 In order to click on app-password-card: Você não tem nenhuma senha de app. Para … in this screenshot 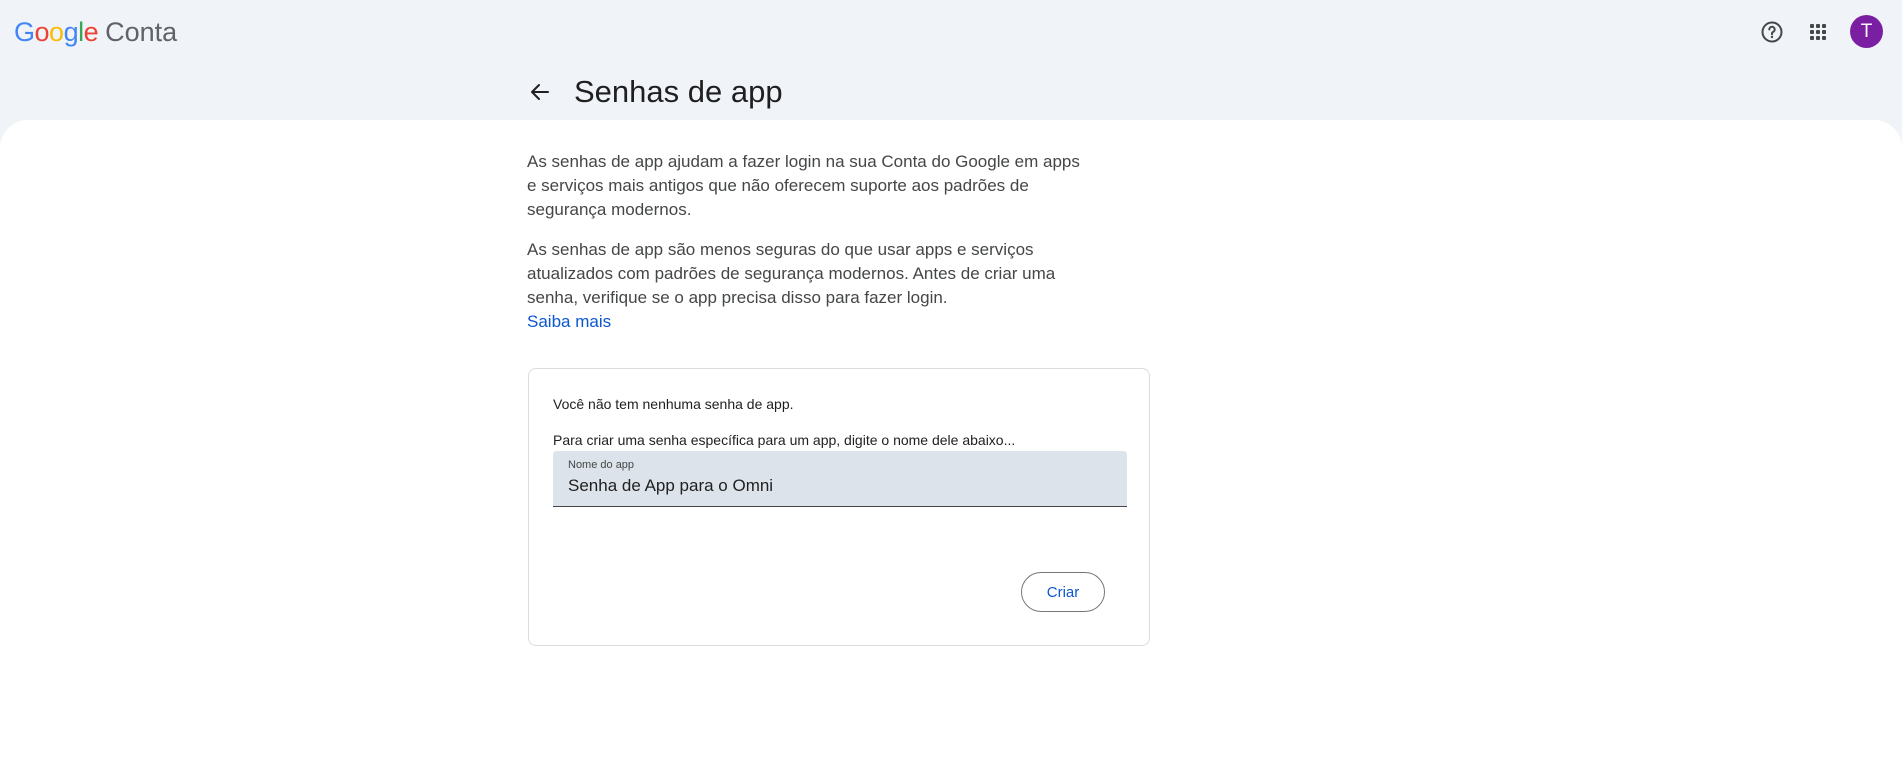, I will do `click(839, 507)`.